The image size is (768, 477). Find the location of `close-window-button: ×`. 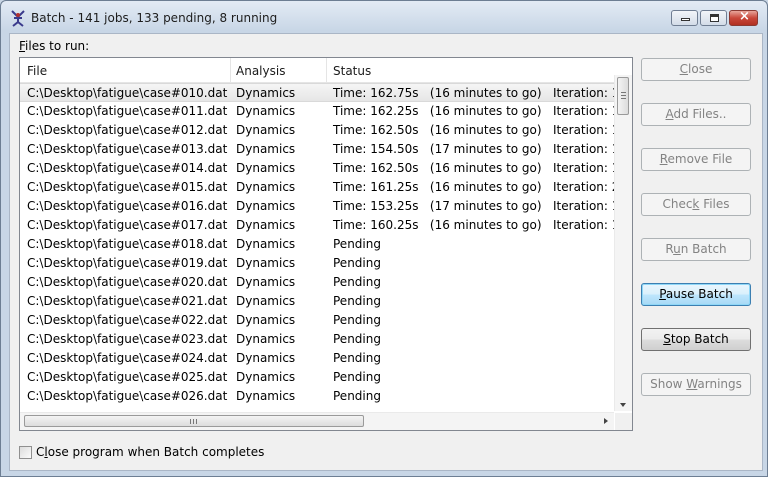

close-window-button: × is located at coordinates (743, 17).